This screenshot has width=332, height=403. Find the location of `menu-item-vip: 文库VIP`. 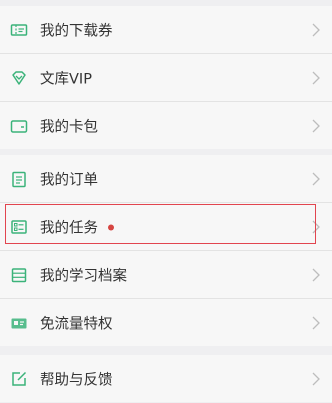

menu-item-vip: 文库VIP is located at coordinates (166, 78).